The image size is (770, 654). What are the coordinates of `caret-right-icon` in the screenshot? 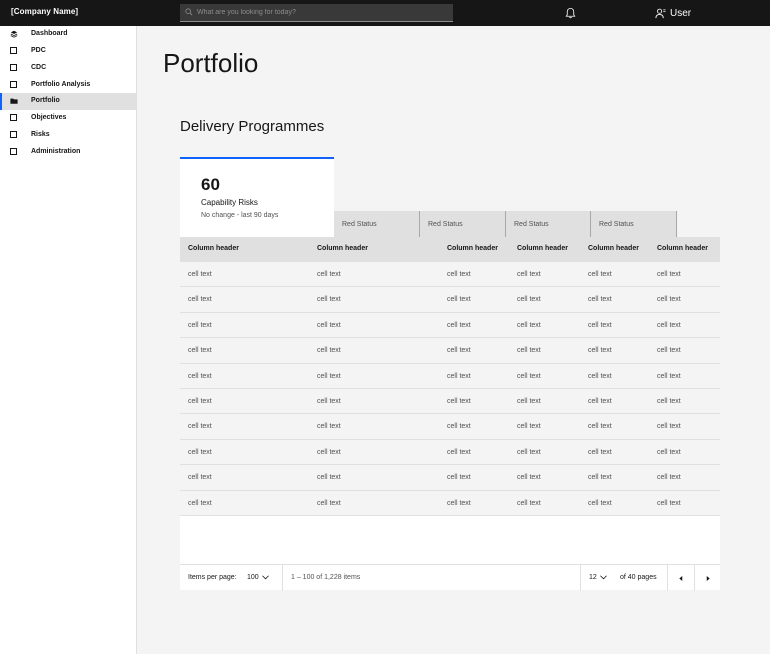 It's located at (708, 578).